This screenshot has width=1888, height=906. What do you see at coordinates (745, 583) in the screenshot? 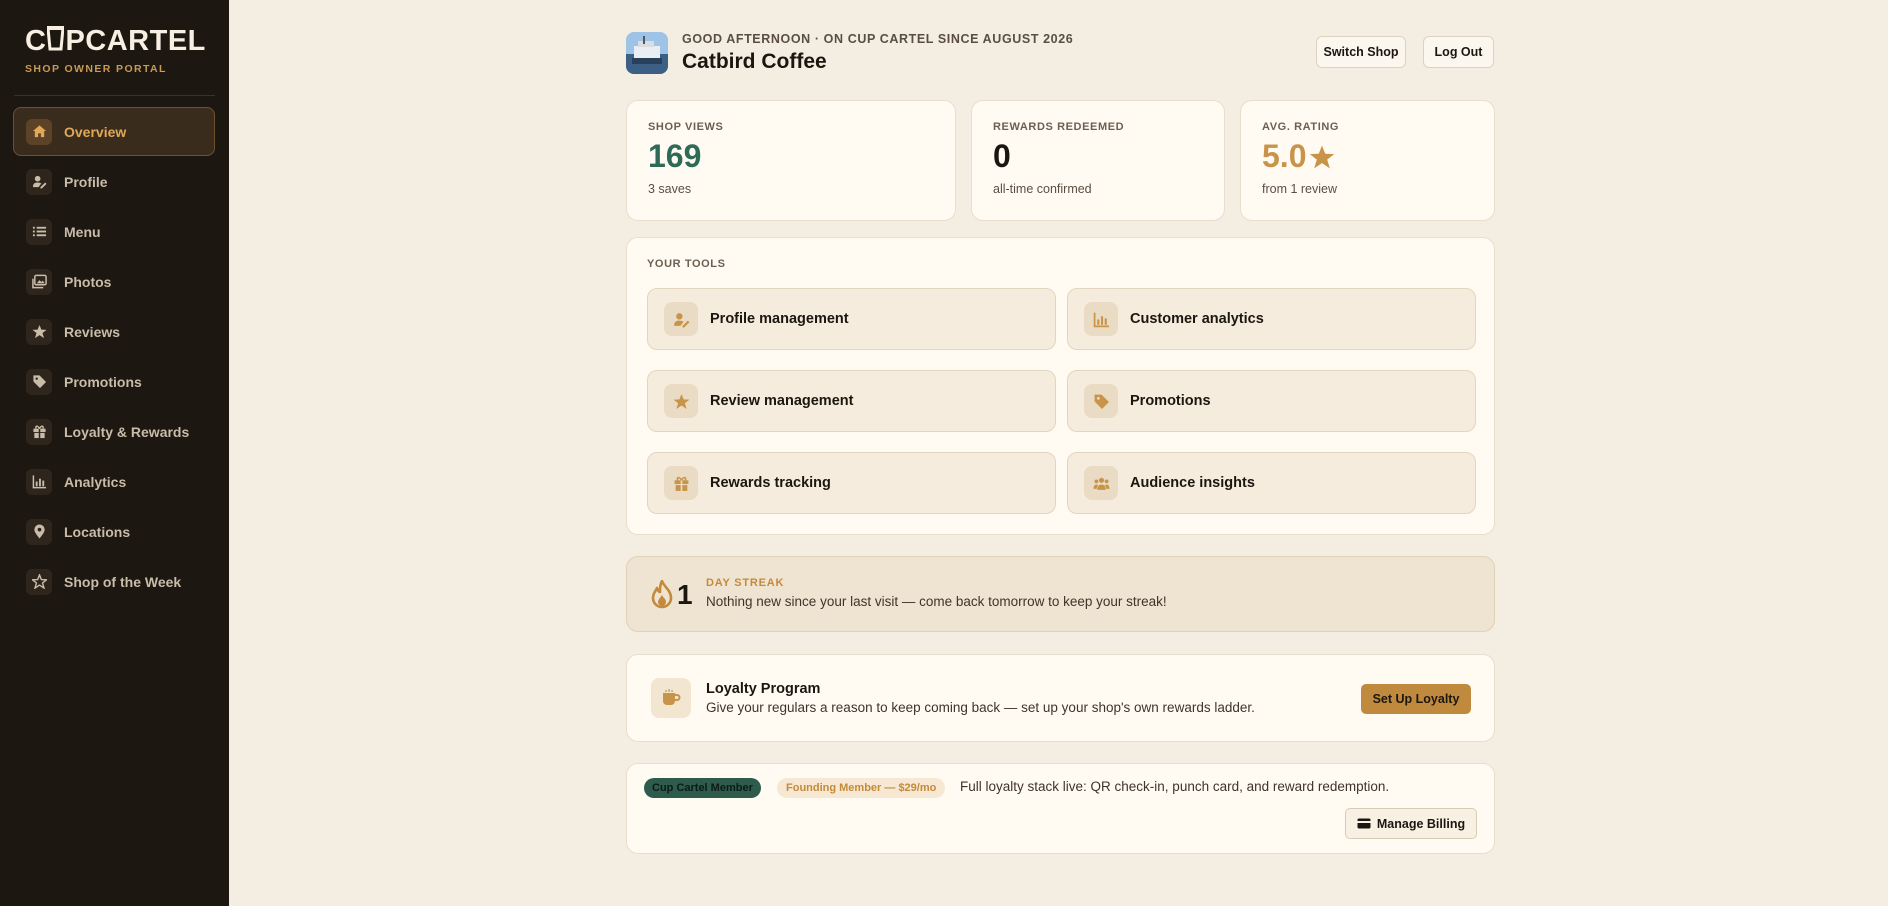
I see `streak-title: DAY STREAK` at bounding box center [745, 583].